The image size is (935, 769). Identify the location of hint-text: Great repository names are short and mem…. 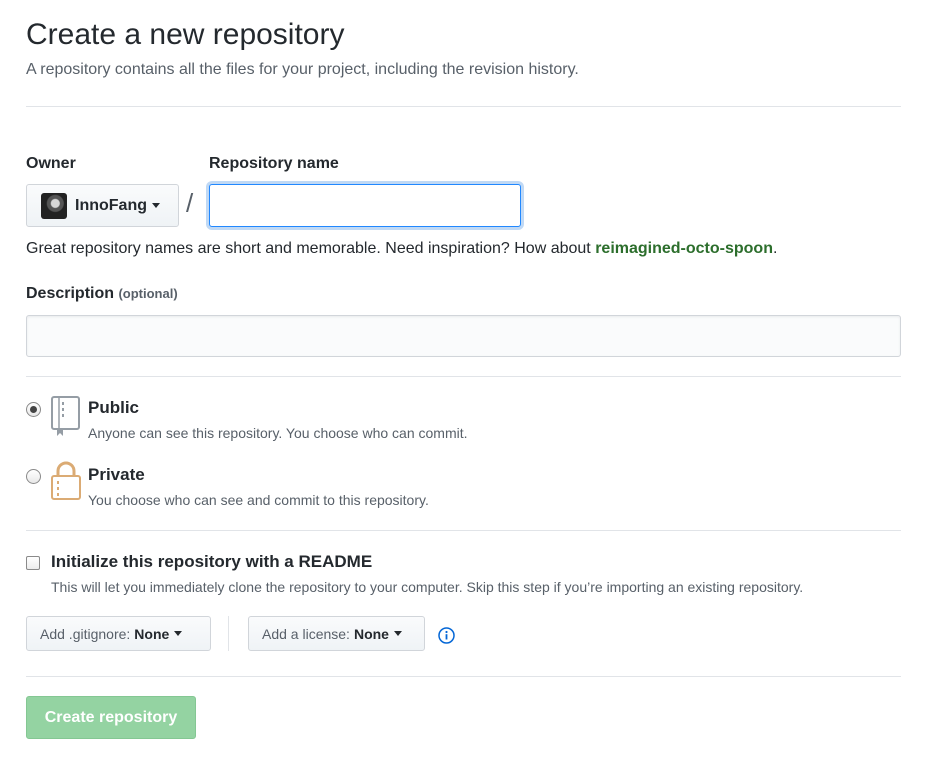
(311, 248).